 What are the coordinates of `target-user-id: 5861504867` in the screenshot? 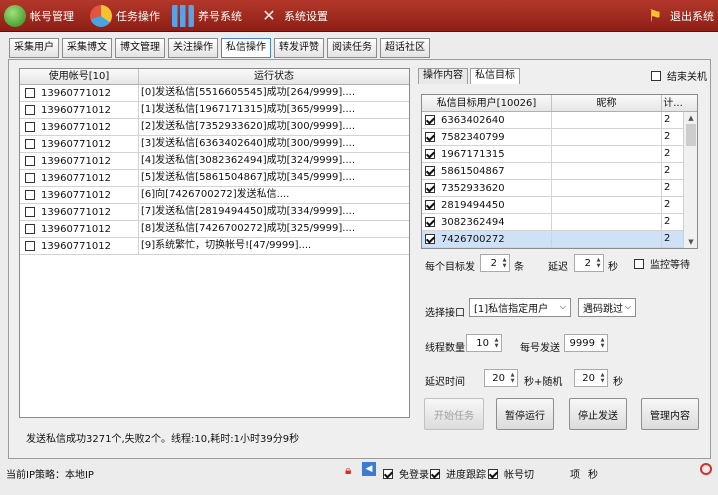 It's located at (473, 171).